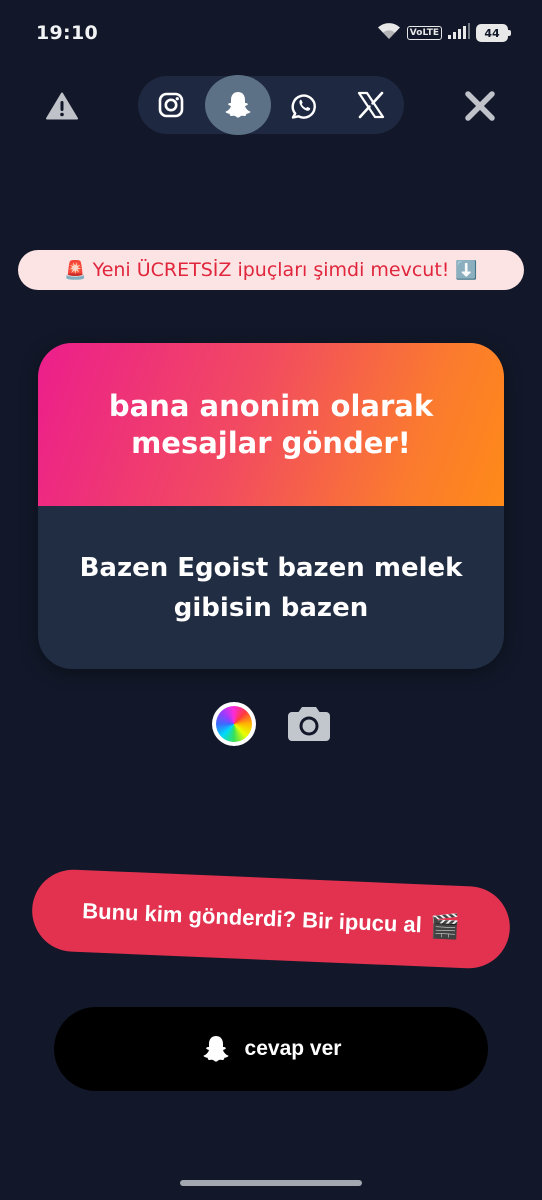 This screenshot has height=1200, width=542. What do you see at coordinates (309, 723) in the screenshot?
I see `camera-icon` at bounding box center [309, 723].